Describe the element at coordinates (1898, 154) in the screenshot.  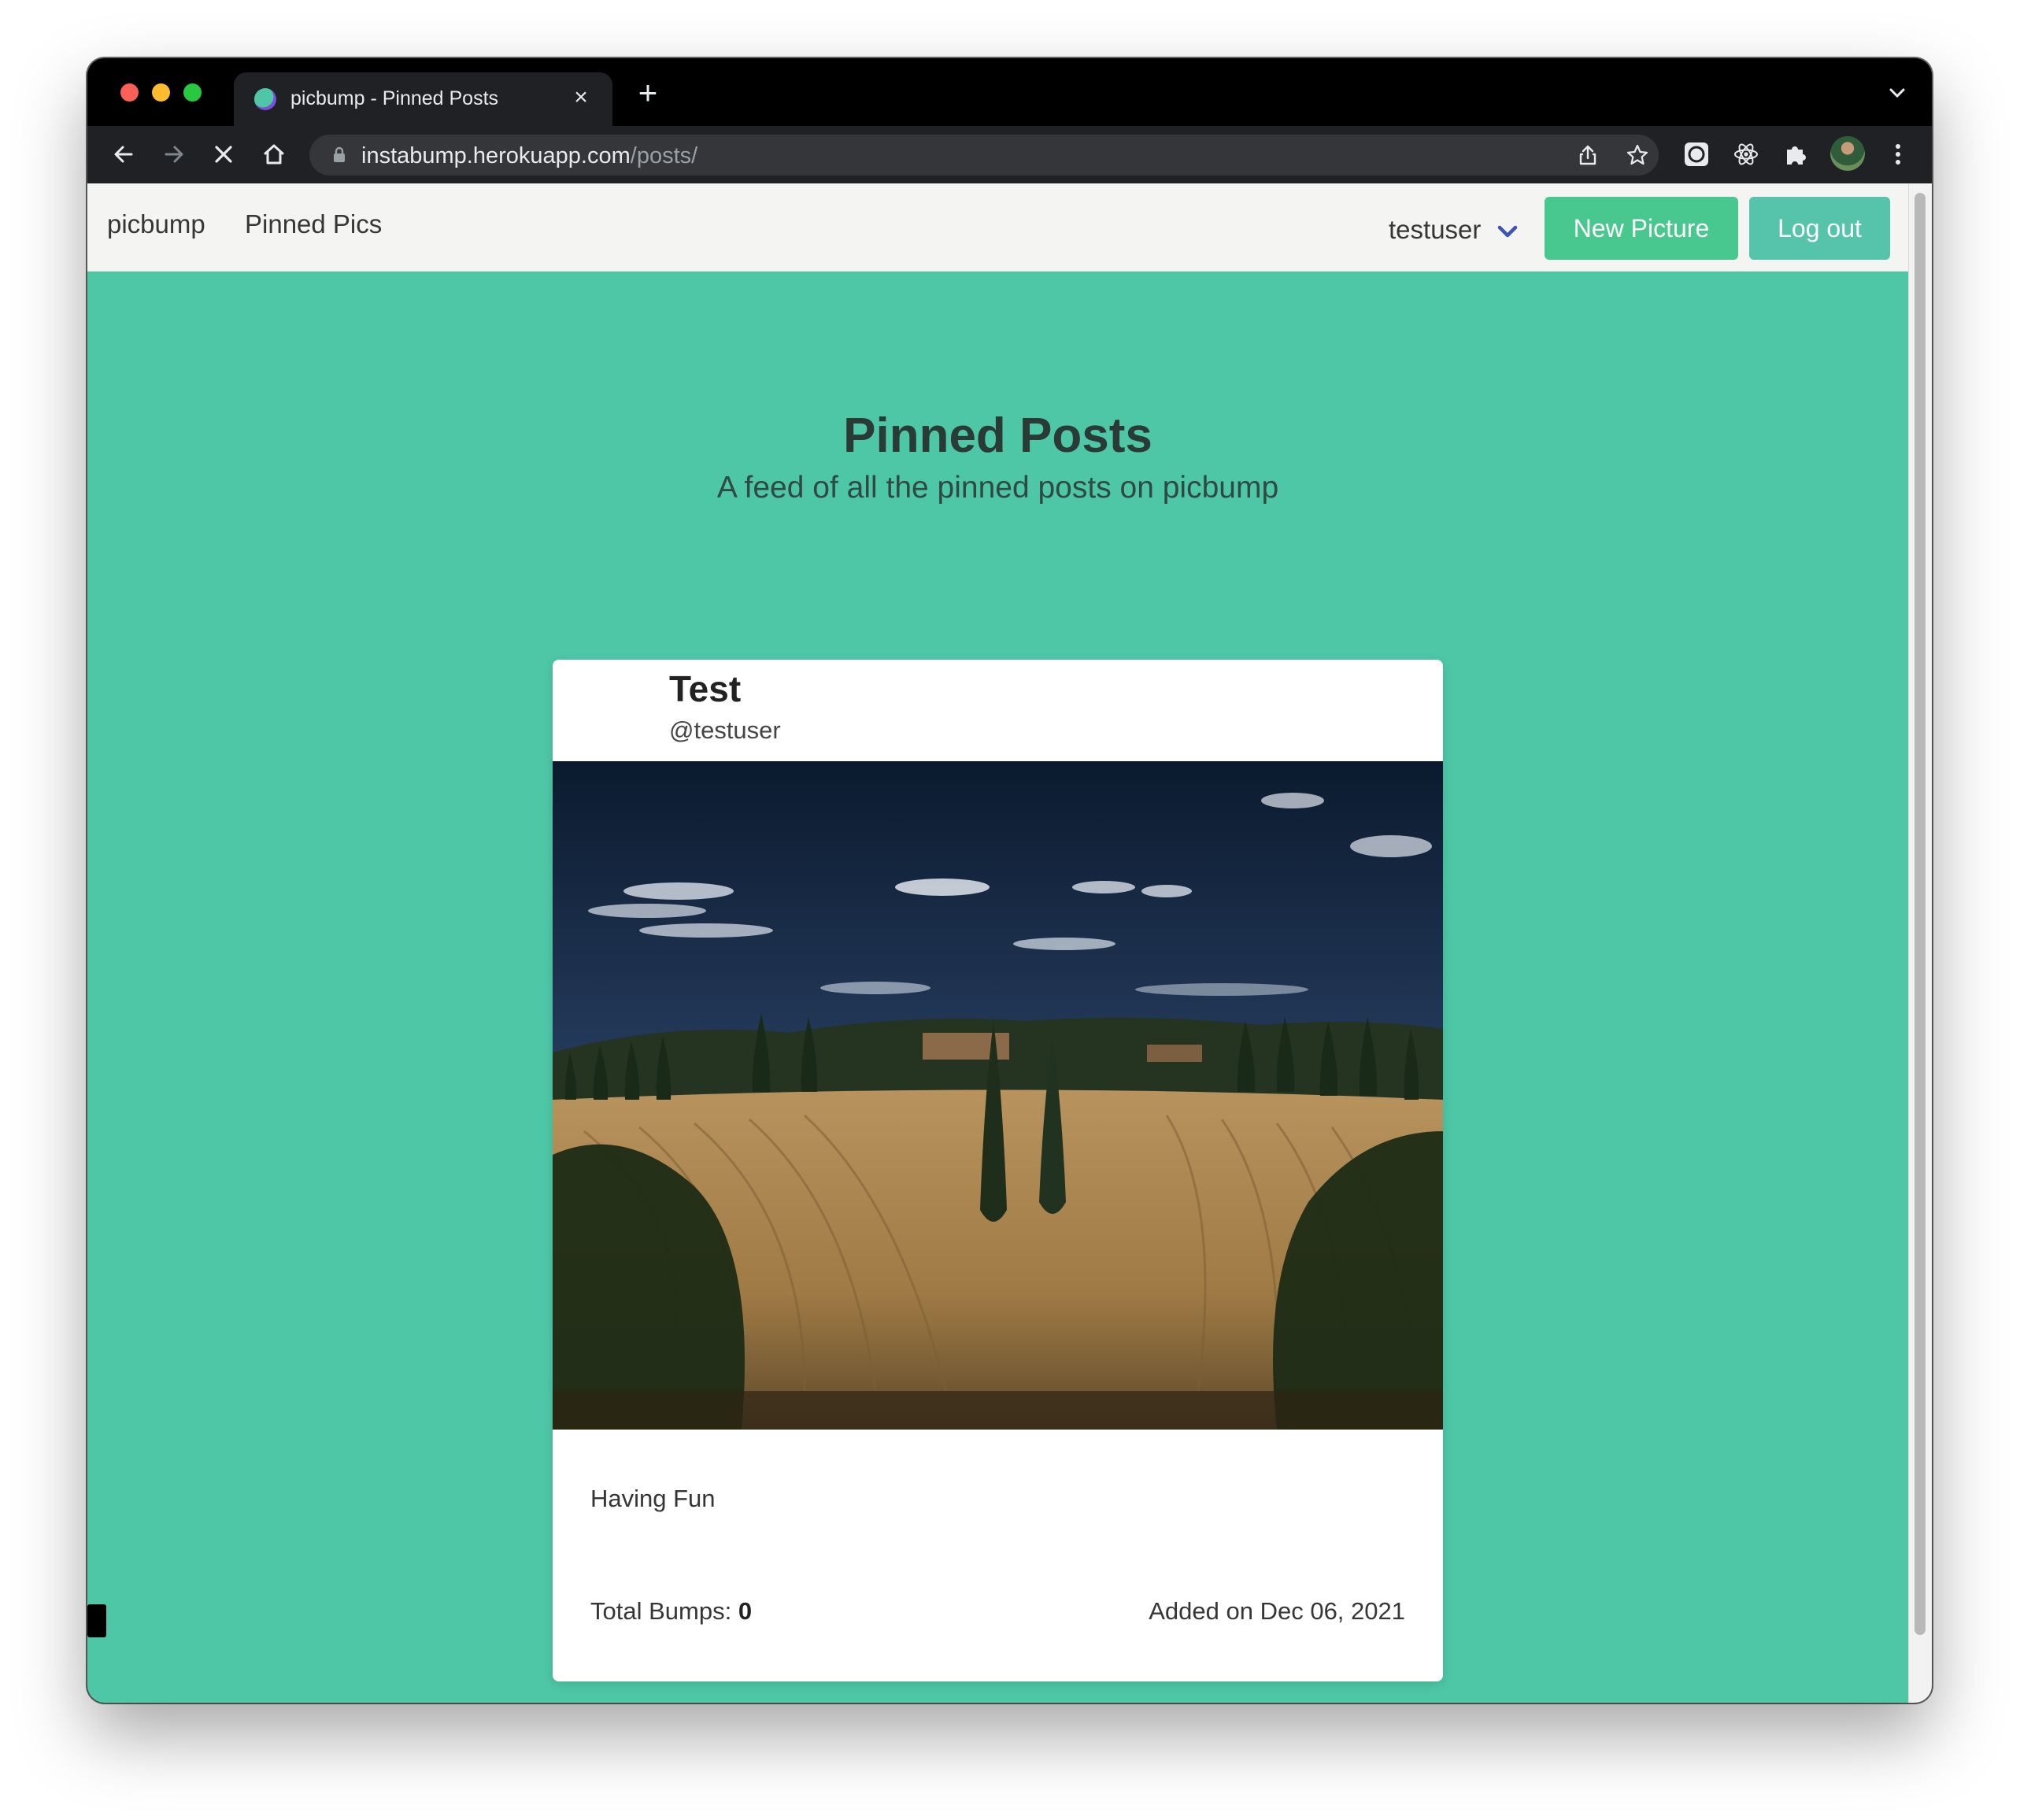
I see `more-menu-icon` at that location.